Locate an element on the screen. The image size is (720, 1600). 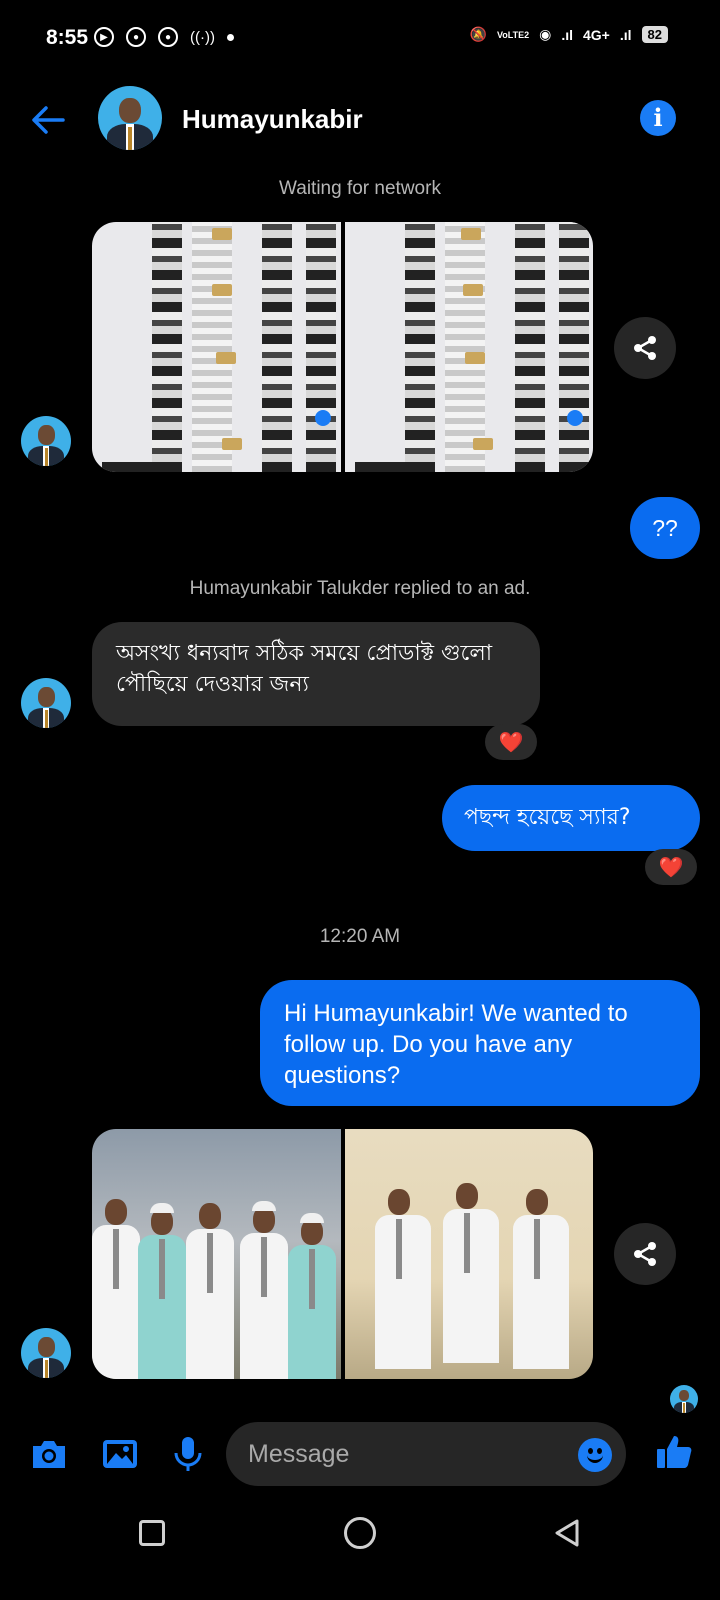
dot-icon is located at coordinates (230, 37).